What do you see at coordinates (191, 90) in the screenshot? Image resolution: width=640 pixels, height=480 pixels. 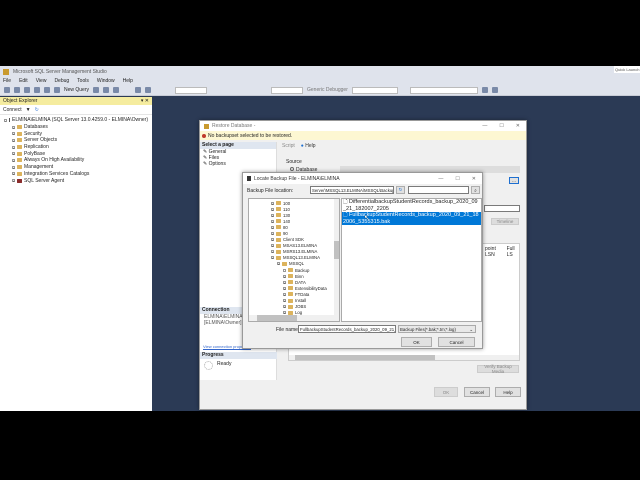 I see `config-combo` at bounding box center [191, 90].